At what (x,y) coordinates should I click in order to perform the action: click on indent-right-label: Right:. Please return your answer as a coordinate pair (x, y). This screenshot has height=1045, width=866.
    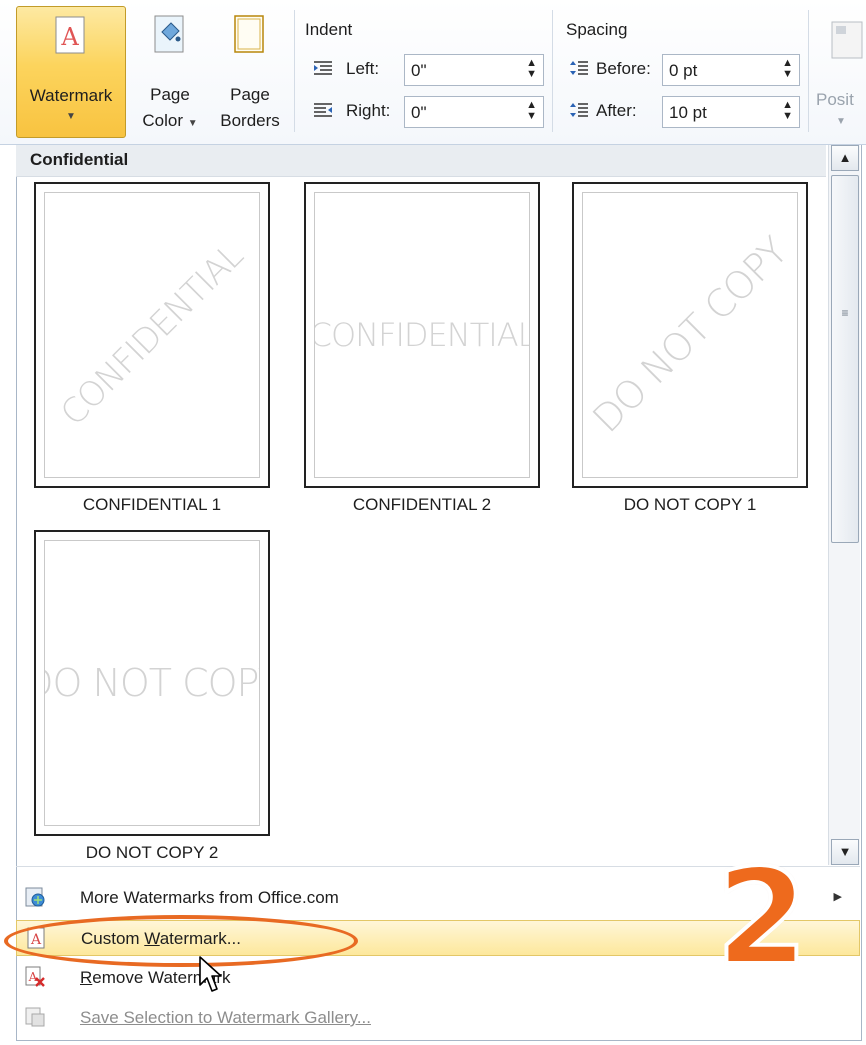
    Looking at the image, I should click on (368, 110).